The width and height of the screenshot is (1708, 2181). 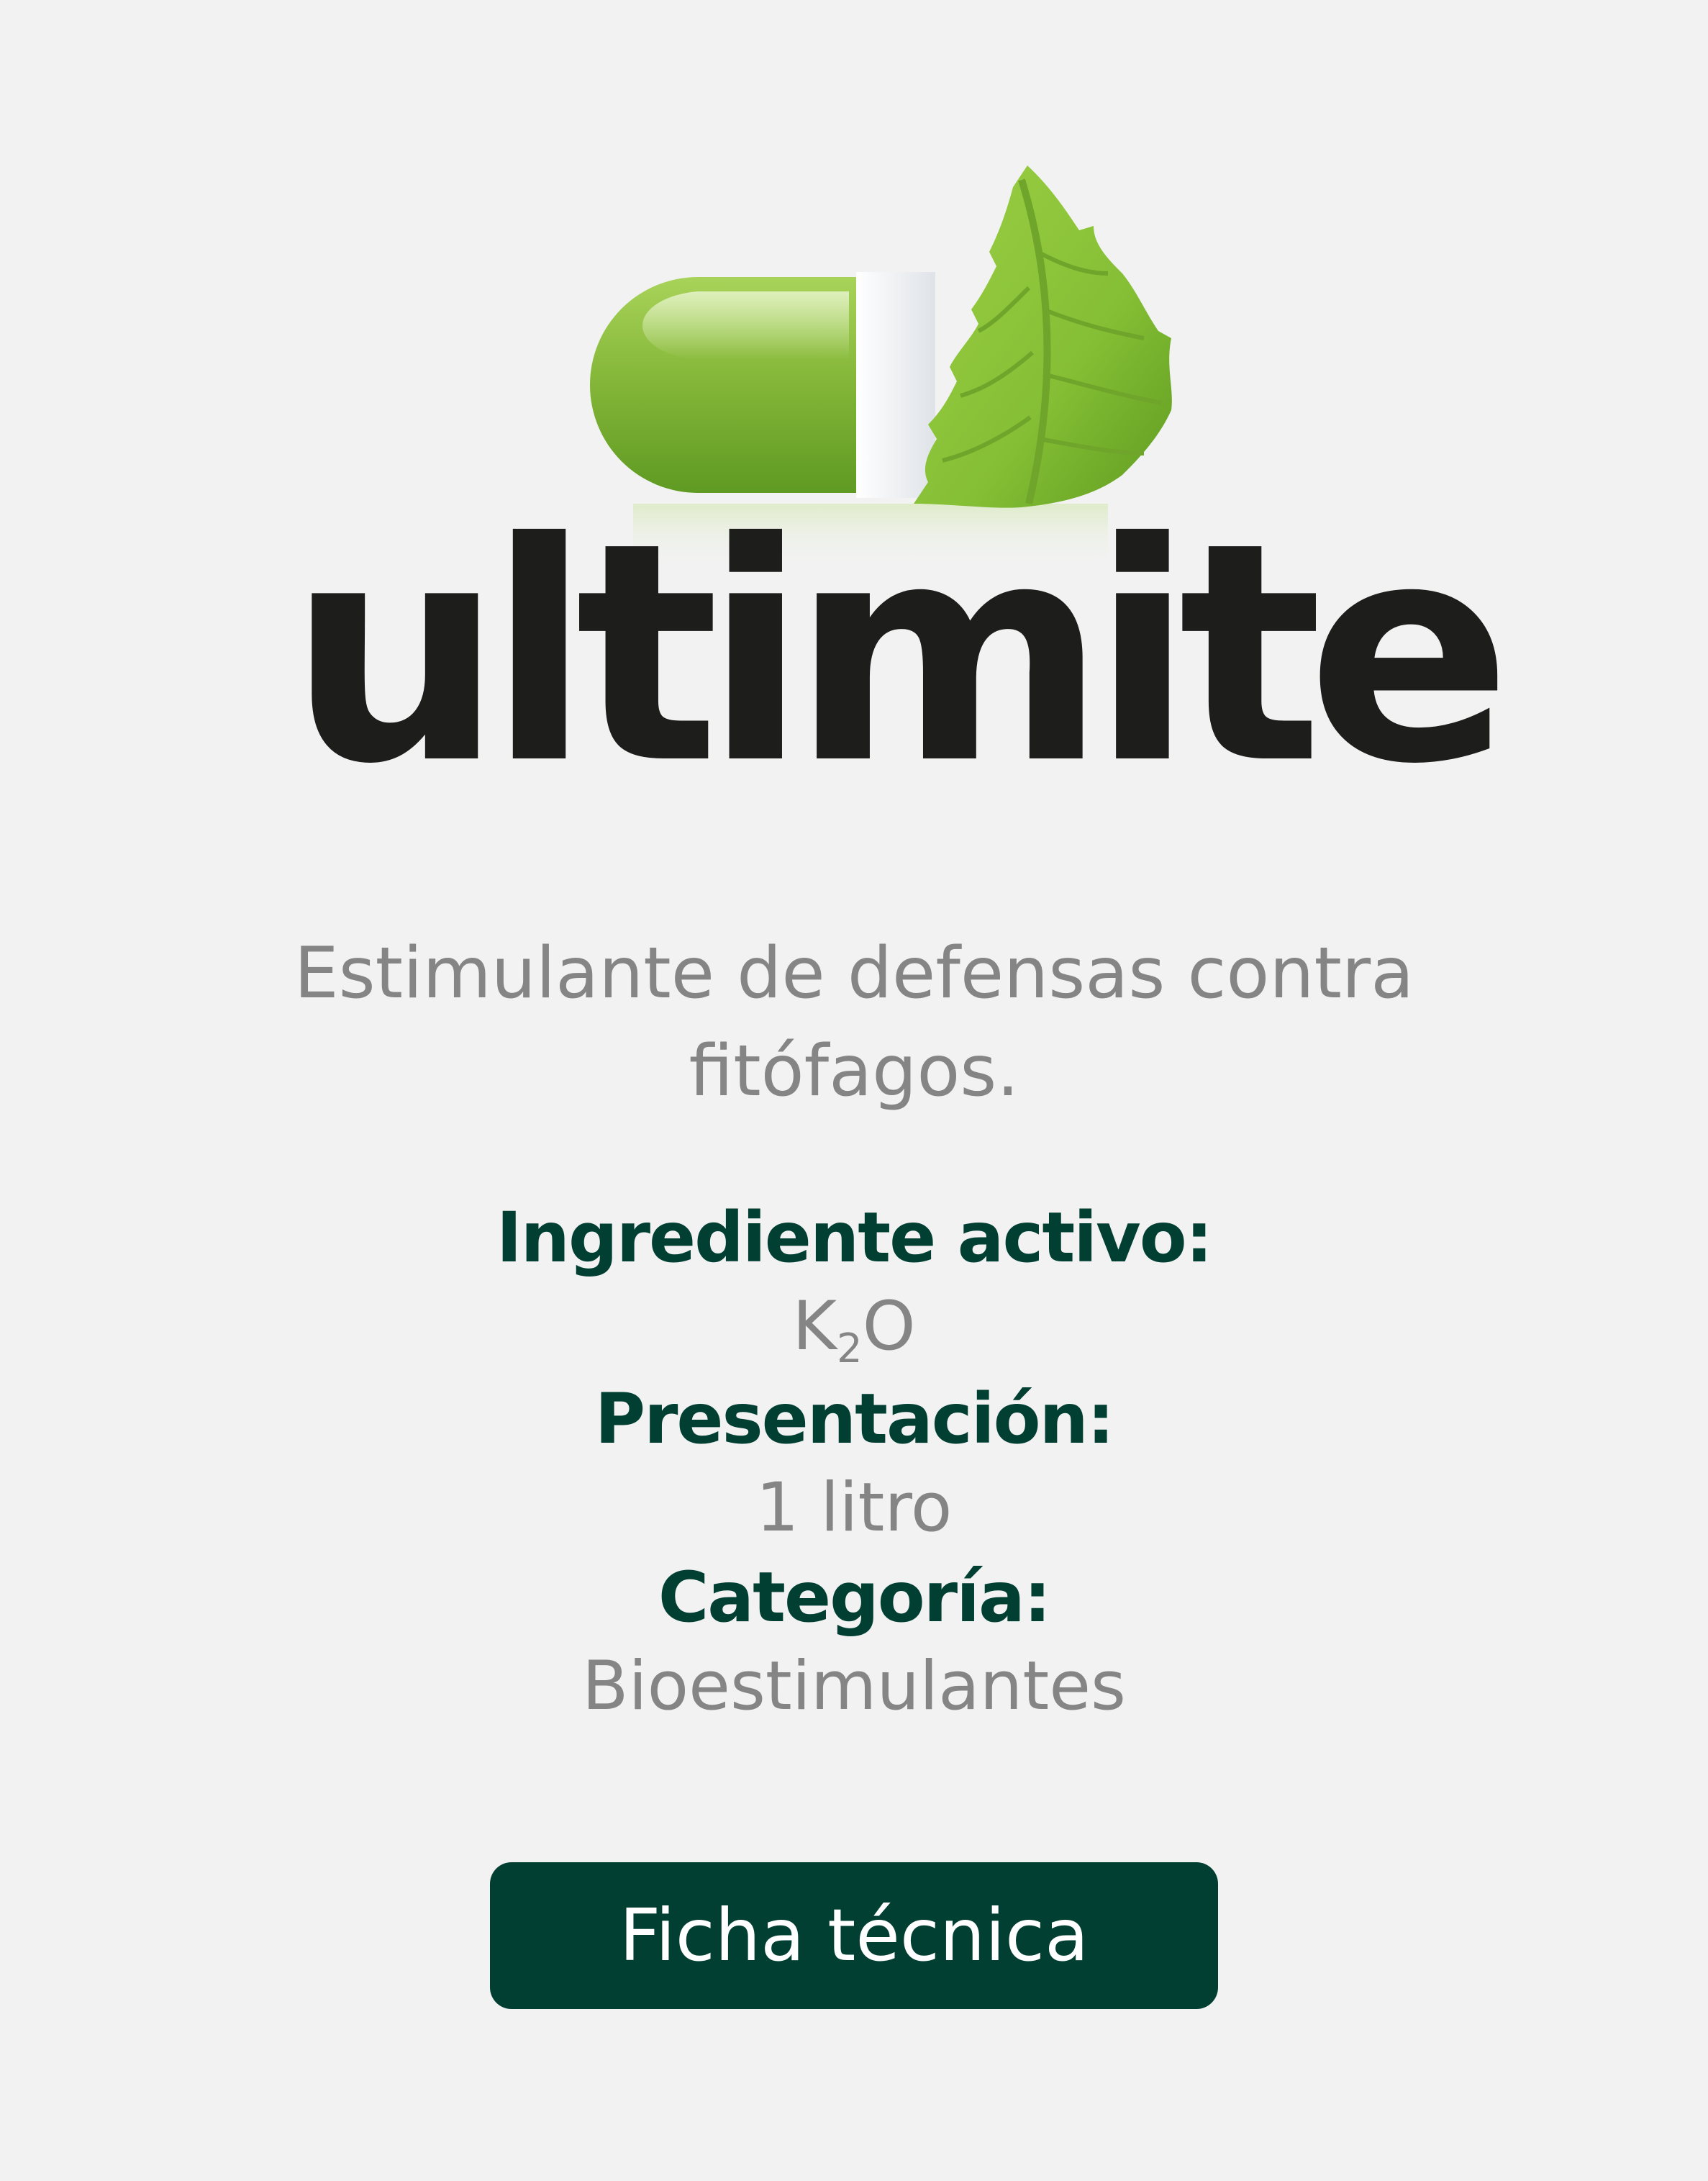 I want to click on ingredient-value: K2O, so click(x=854, y=1327).